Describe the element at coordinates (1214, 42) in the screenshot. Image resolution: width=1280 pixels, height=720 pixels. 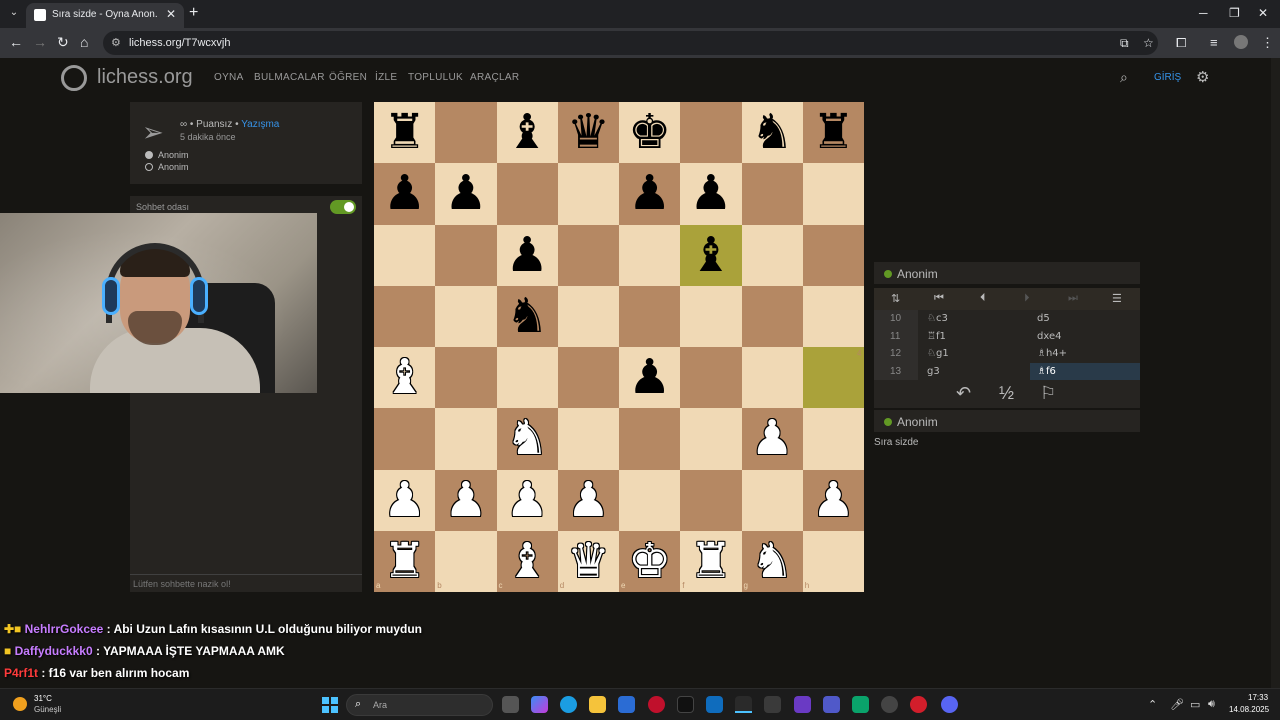
I see `media-control-icon: ≡` at that location.